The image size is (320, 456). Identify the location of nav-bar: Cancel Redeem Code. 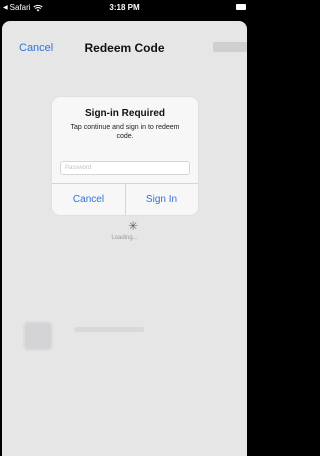
(124, 45).